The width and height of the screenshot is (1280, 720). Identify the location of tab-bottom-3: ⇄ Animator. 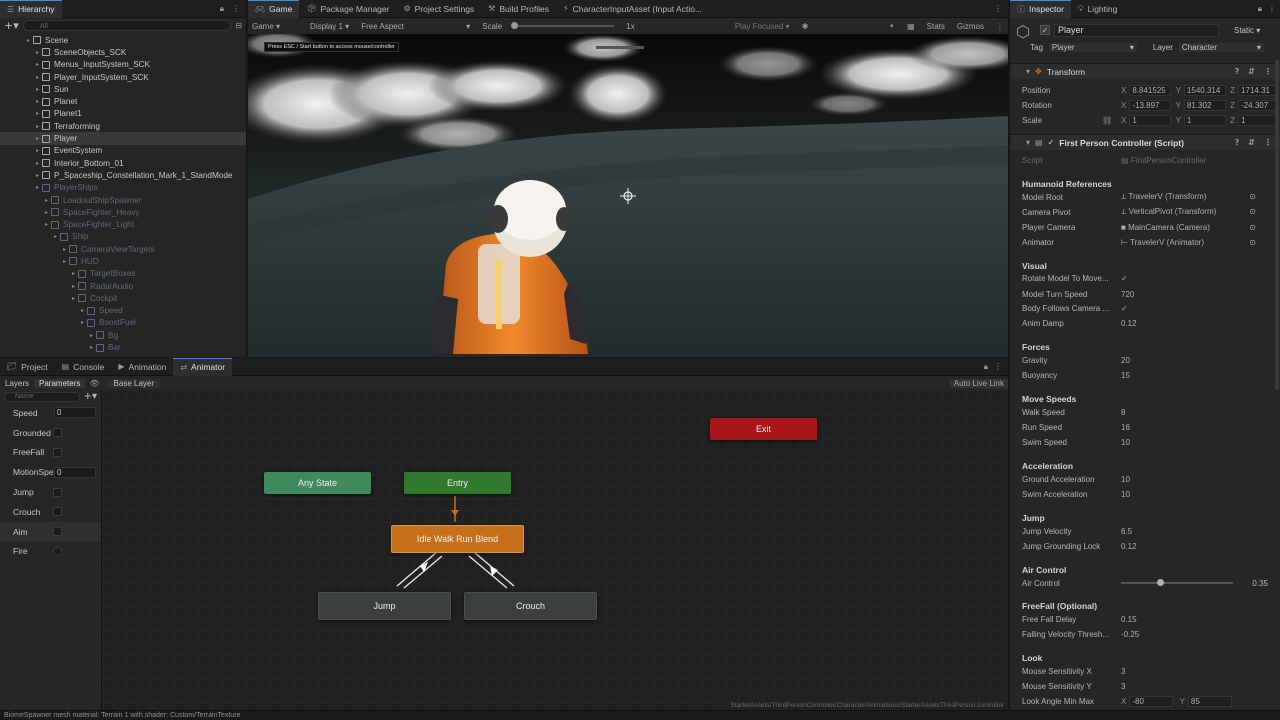
(203, 366).